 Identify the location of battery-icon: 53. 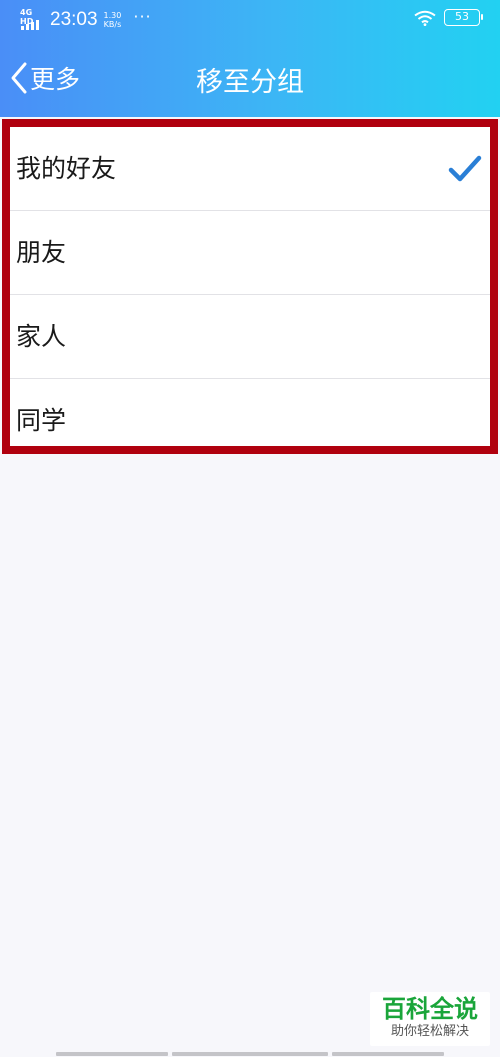
(463, 17).